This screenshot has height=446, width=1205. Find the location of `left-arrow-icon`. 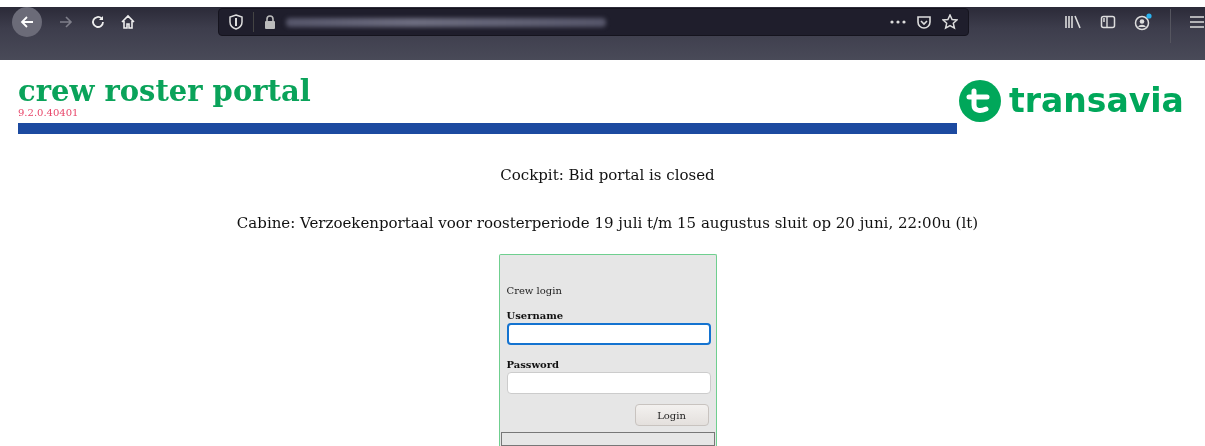

left-arrow-icon is located at coordinates (27, 22).